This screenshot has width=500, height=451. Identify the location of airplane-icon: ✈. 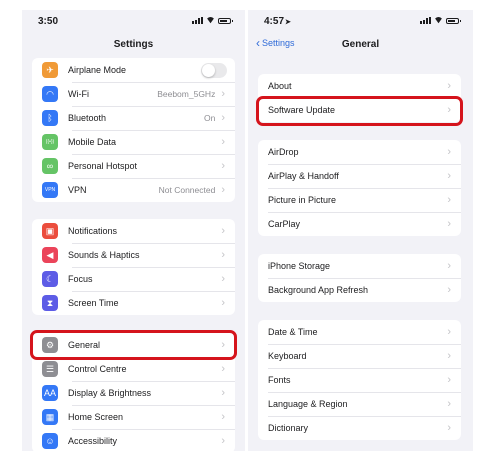
(50, 70).